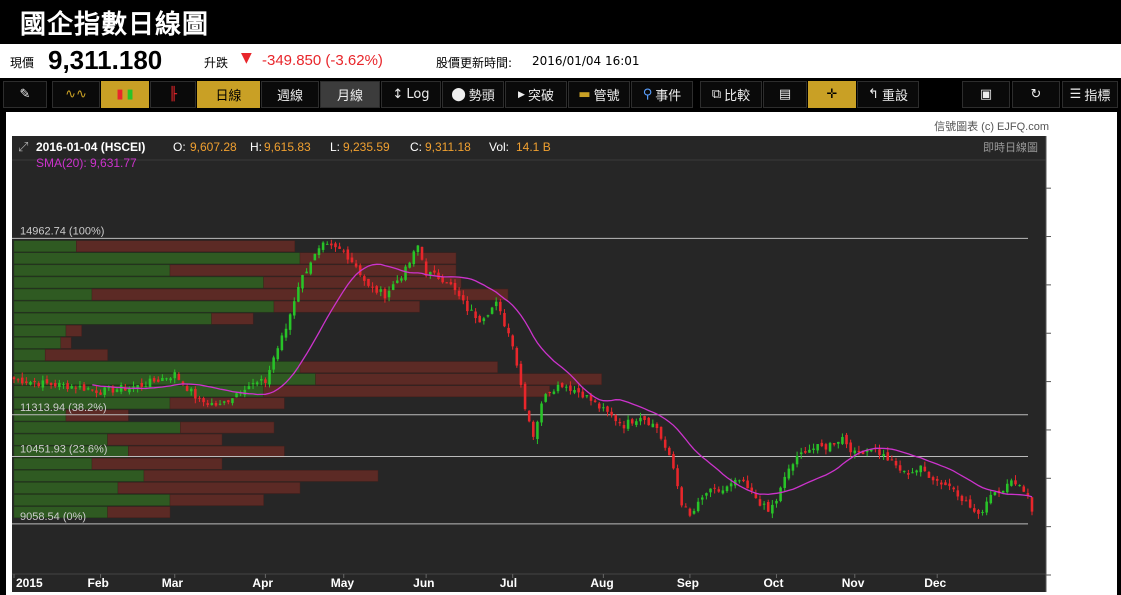 The image size is (1121, 595). Describe the element at coordinates (601, 583) in the screenshot. I see `x-tick-label: Aug` at that location.